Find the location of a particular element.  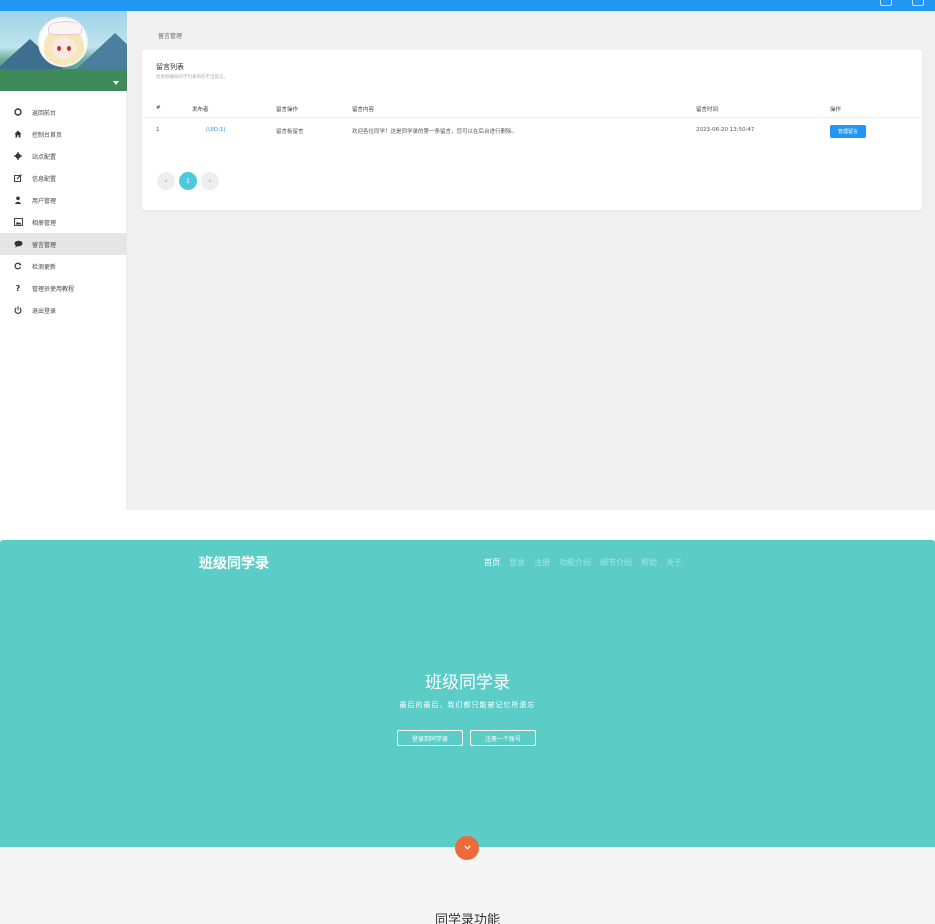

profile-banner is located at coordinates (63, 51).